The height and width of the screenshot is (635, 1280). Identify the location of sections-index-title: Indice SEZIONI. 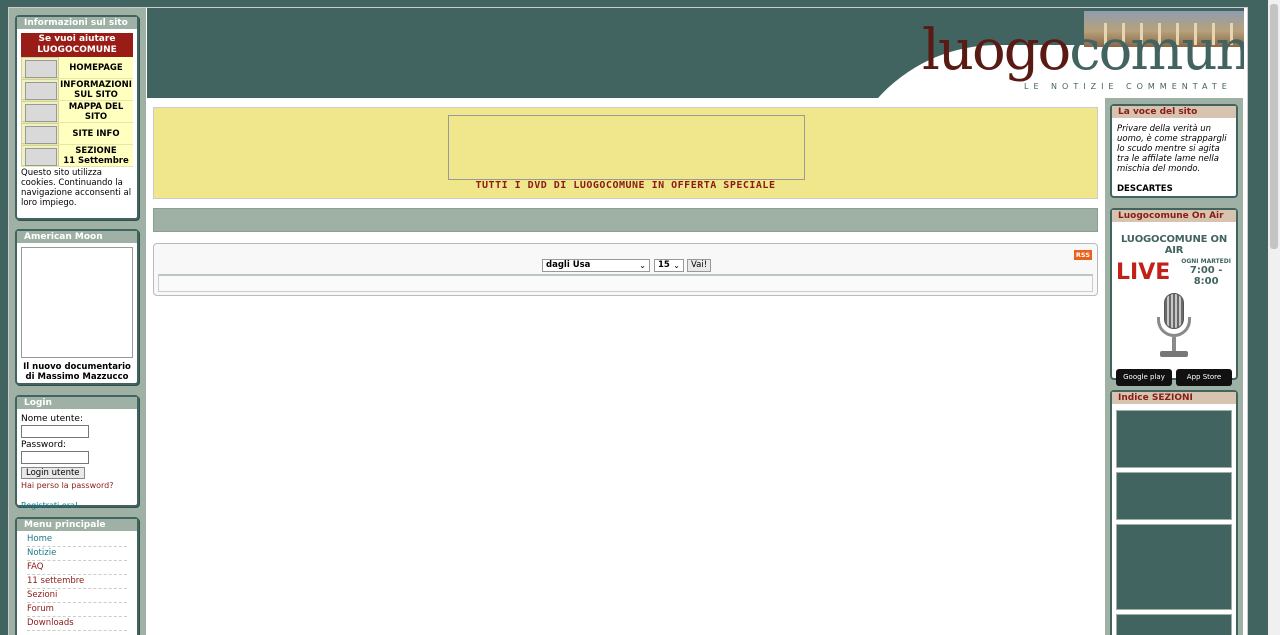
(1174, 398).